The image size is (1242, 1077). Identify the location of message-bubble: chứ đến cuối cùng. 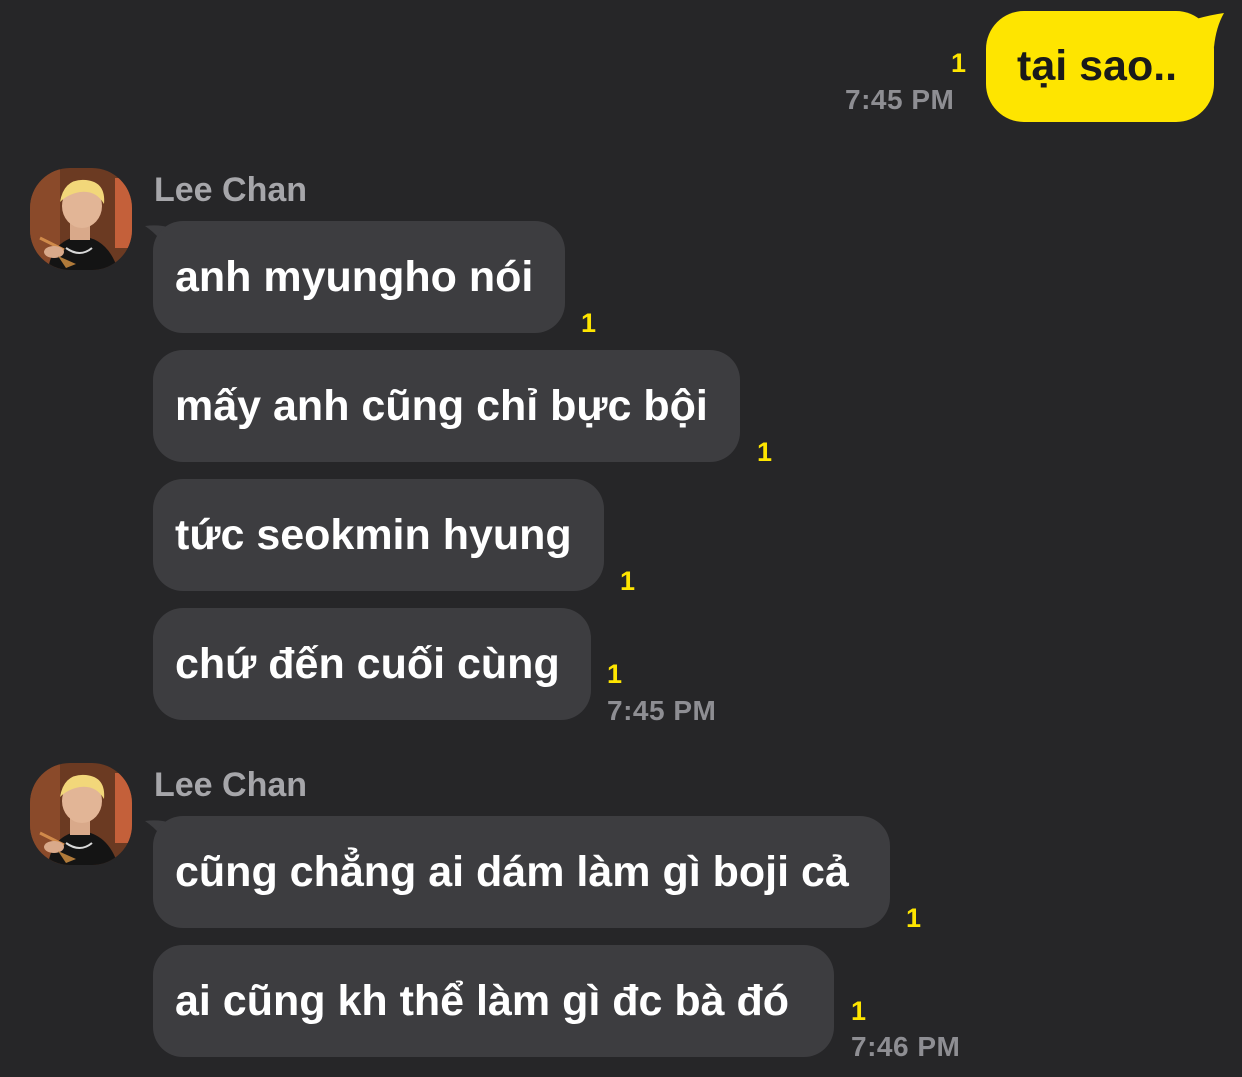
(372, 664).